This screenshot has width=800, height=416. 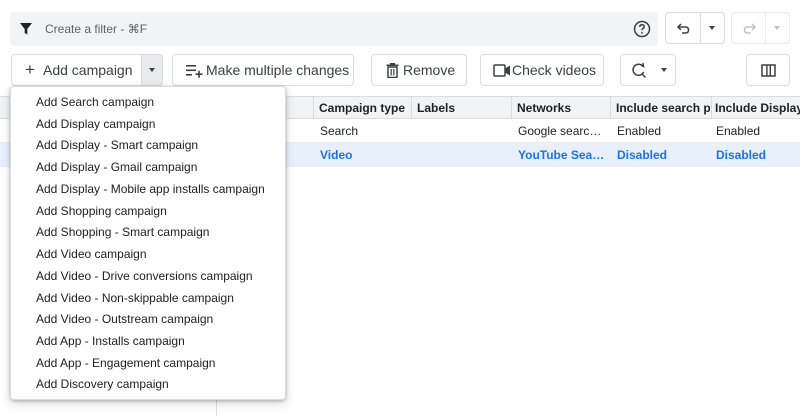 I want to click on menu-item-add-display-gmail-campaign: Add Display - Gmail campaign, so click(x=149, y=167).